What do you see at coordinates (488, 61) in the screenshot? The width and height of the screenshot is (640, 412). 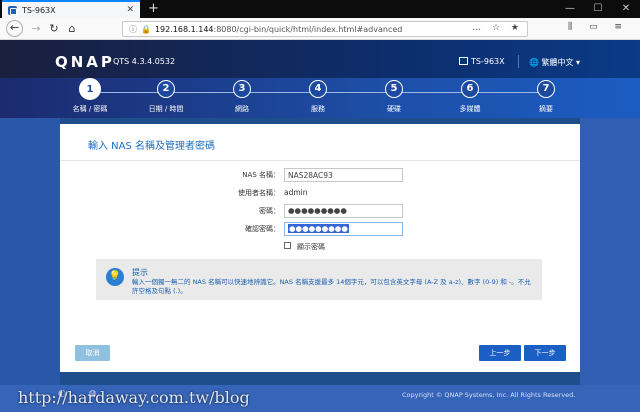 I see `model-name: TS-963X` at bounding box center [488, 61].